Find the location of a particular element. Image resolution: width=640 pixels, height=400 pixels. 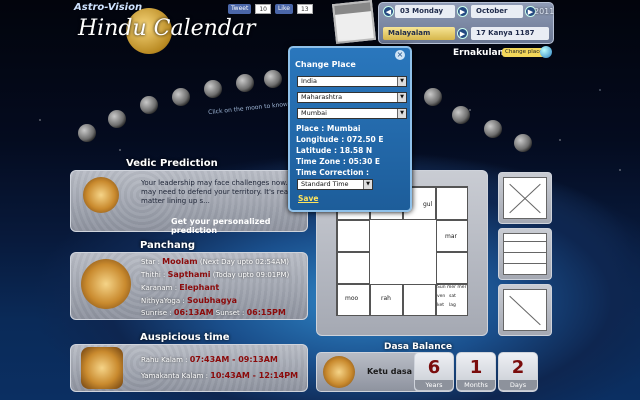

calendar-type-arrow-icon: ▶ is located at coordinates (462, 33).